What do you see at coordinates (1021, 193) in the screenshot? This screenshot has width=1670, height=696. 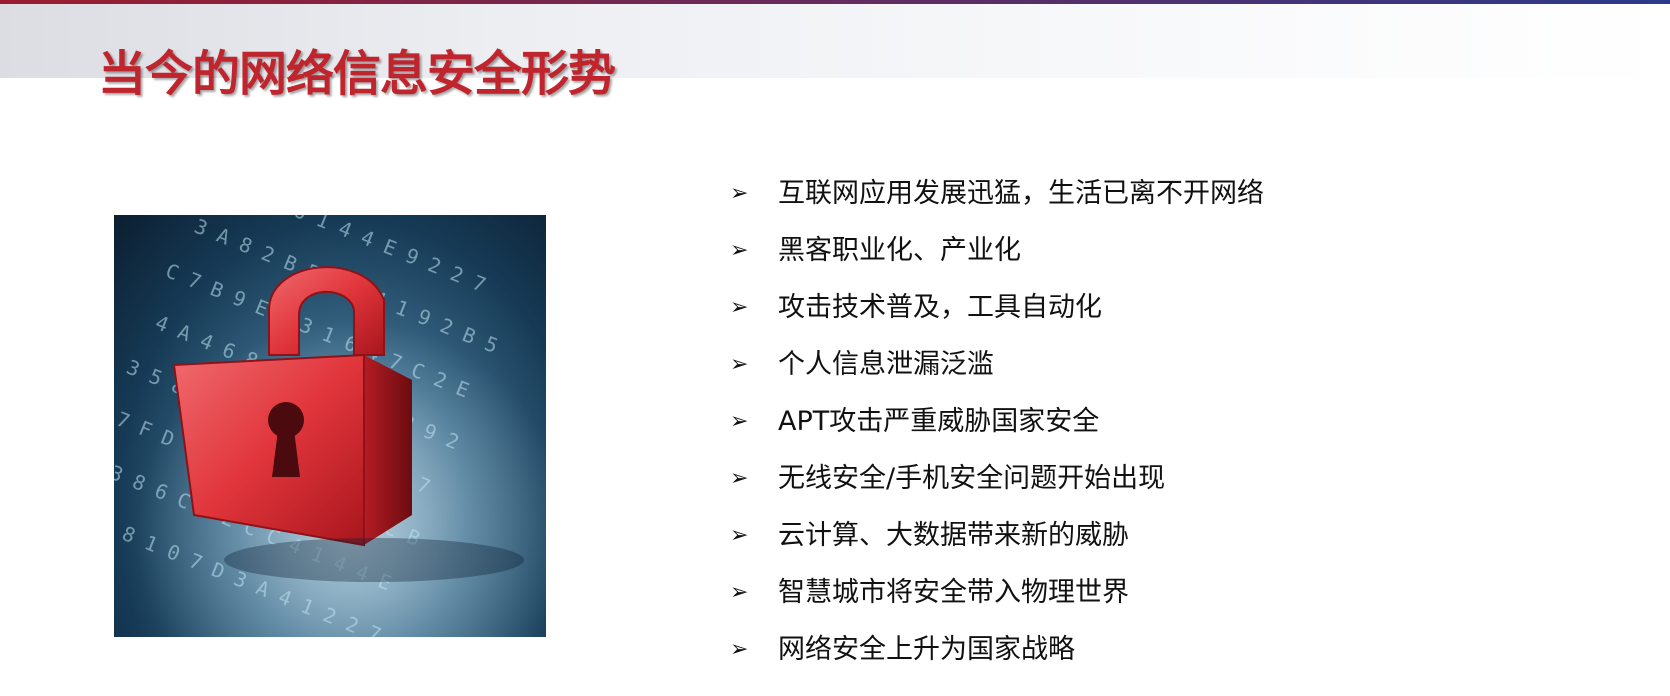 I see `bullet-text: 互联网应用发展迅猛，生活已离不开网络` at bounding box center [1021, 193].